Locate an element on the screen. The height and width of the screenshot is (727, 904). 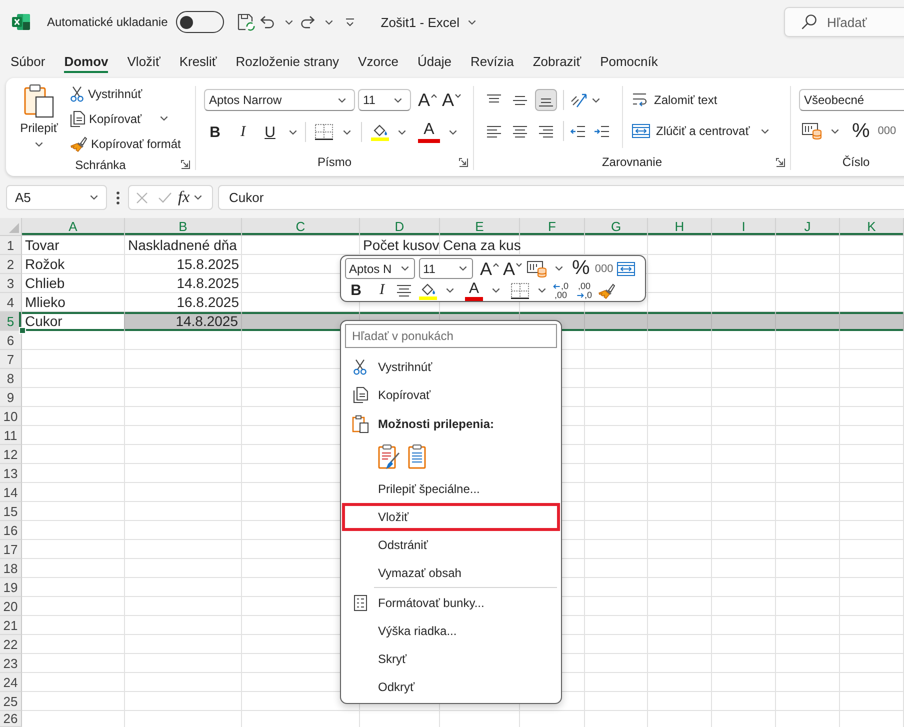
copy-button: Kopírovať is located at coordinates (106, 118).